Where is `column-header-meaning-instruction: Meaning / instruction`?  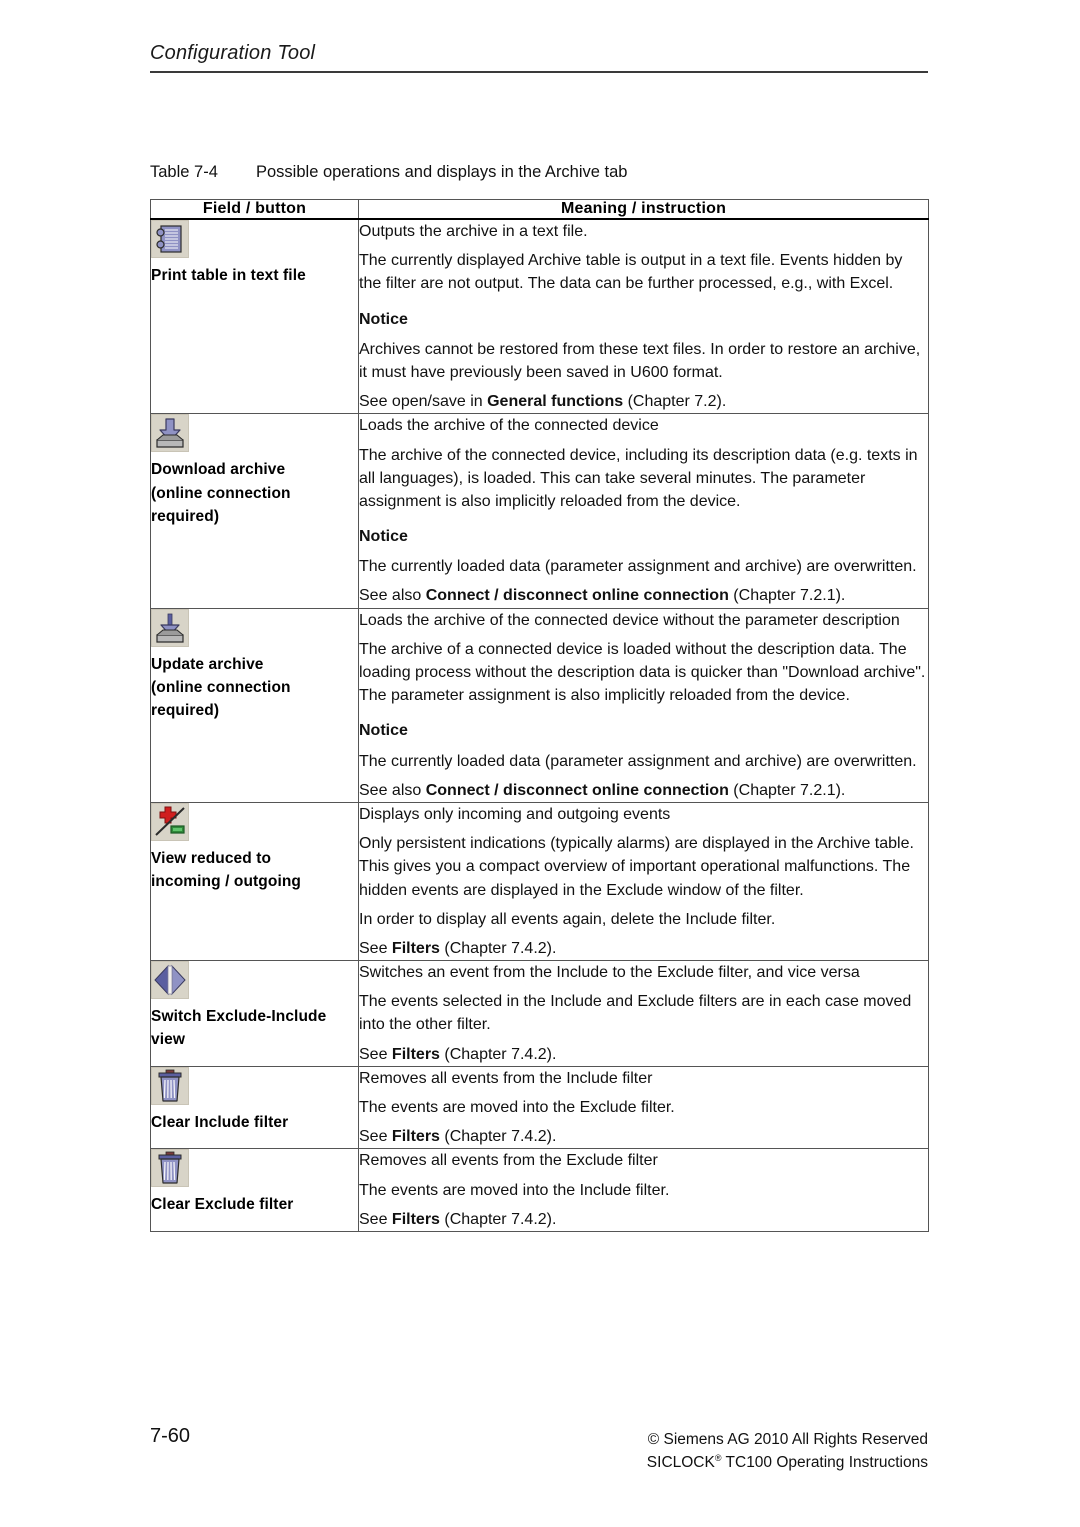 column-header-meaning-instruction: Meaning / instruction is located at coordinates (643, 209).